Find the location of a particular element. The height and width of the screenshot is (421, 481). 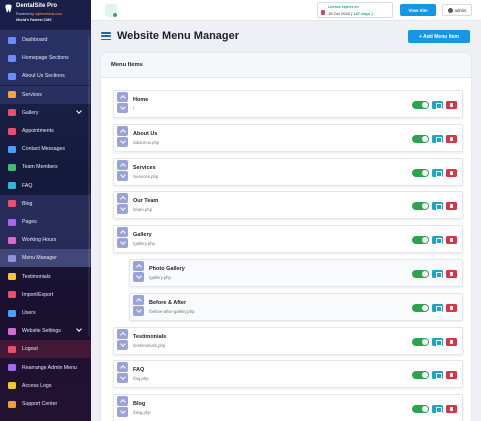

site-logo-icon is located at coordinates (111, 11).